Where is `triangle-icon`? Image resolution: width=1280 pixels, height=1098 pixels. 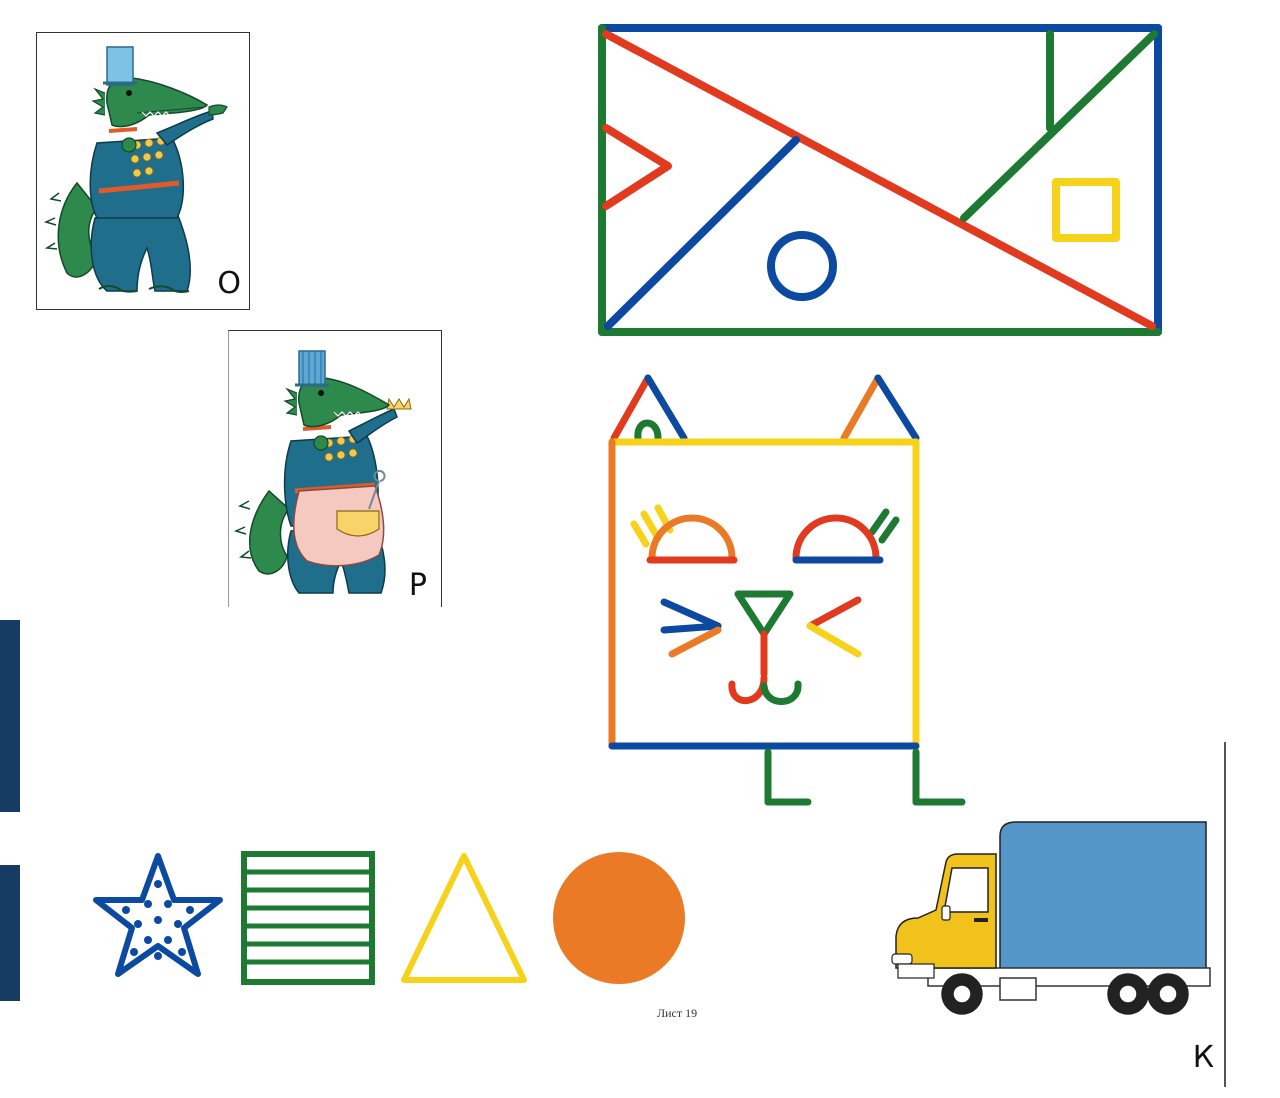 triangle-icon is located at coordinates (464, 918).